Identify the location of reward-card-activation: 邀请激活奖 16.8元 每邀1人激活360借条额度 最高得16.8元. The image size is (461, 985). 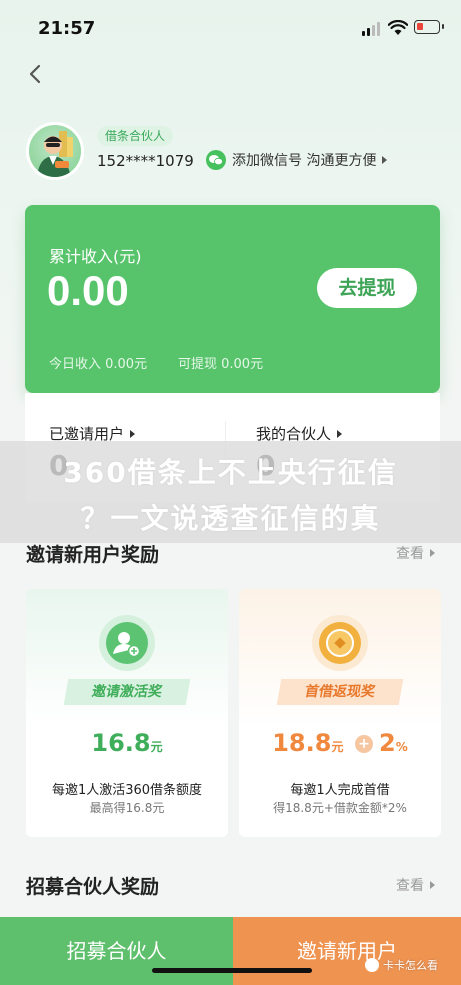
(127, 713).